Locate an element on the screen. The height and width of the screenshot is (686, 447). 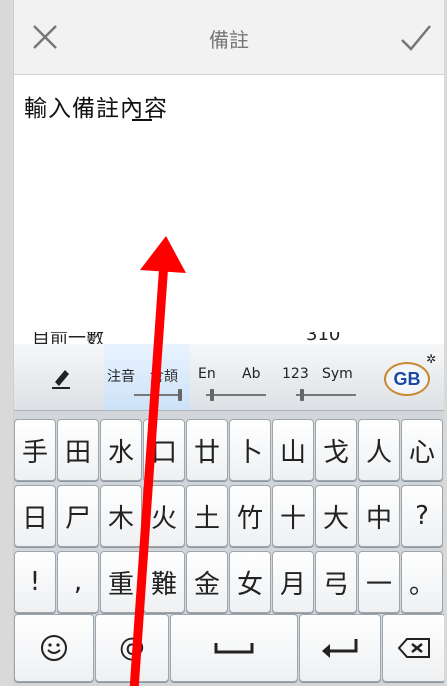
key-row1-4: 廿 is located at coordinates (207, 450).